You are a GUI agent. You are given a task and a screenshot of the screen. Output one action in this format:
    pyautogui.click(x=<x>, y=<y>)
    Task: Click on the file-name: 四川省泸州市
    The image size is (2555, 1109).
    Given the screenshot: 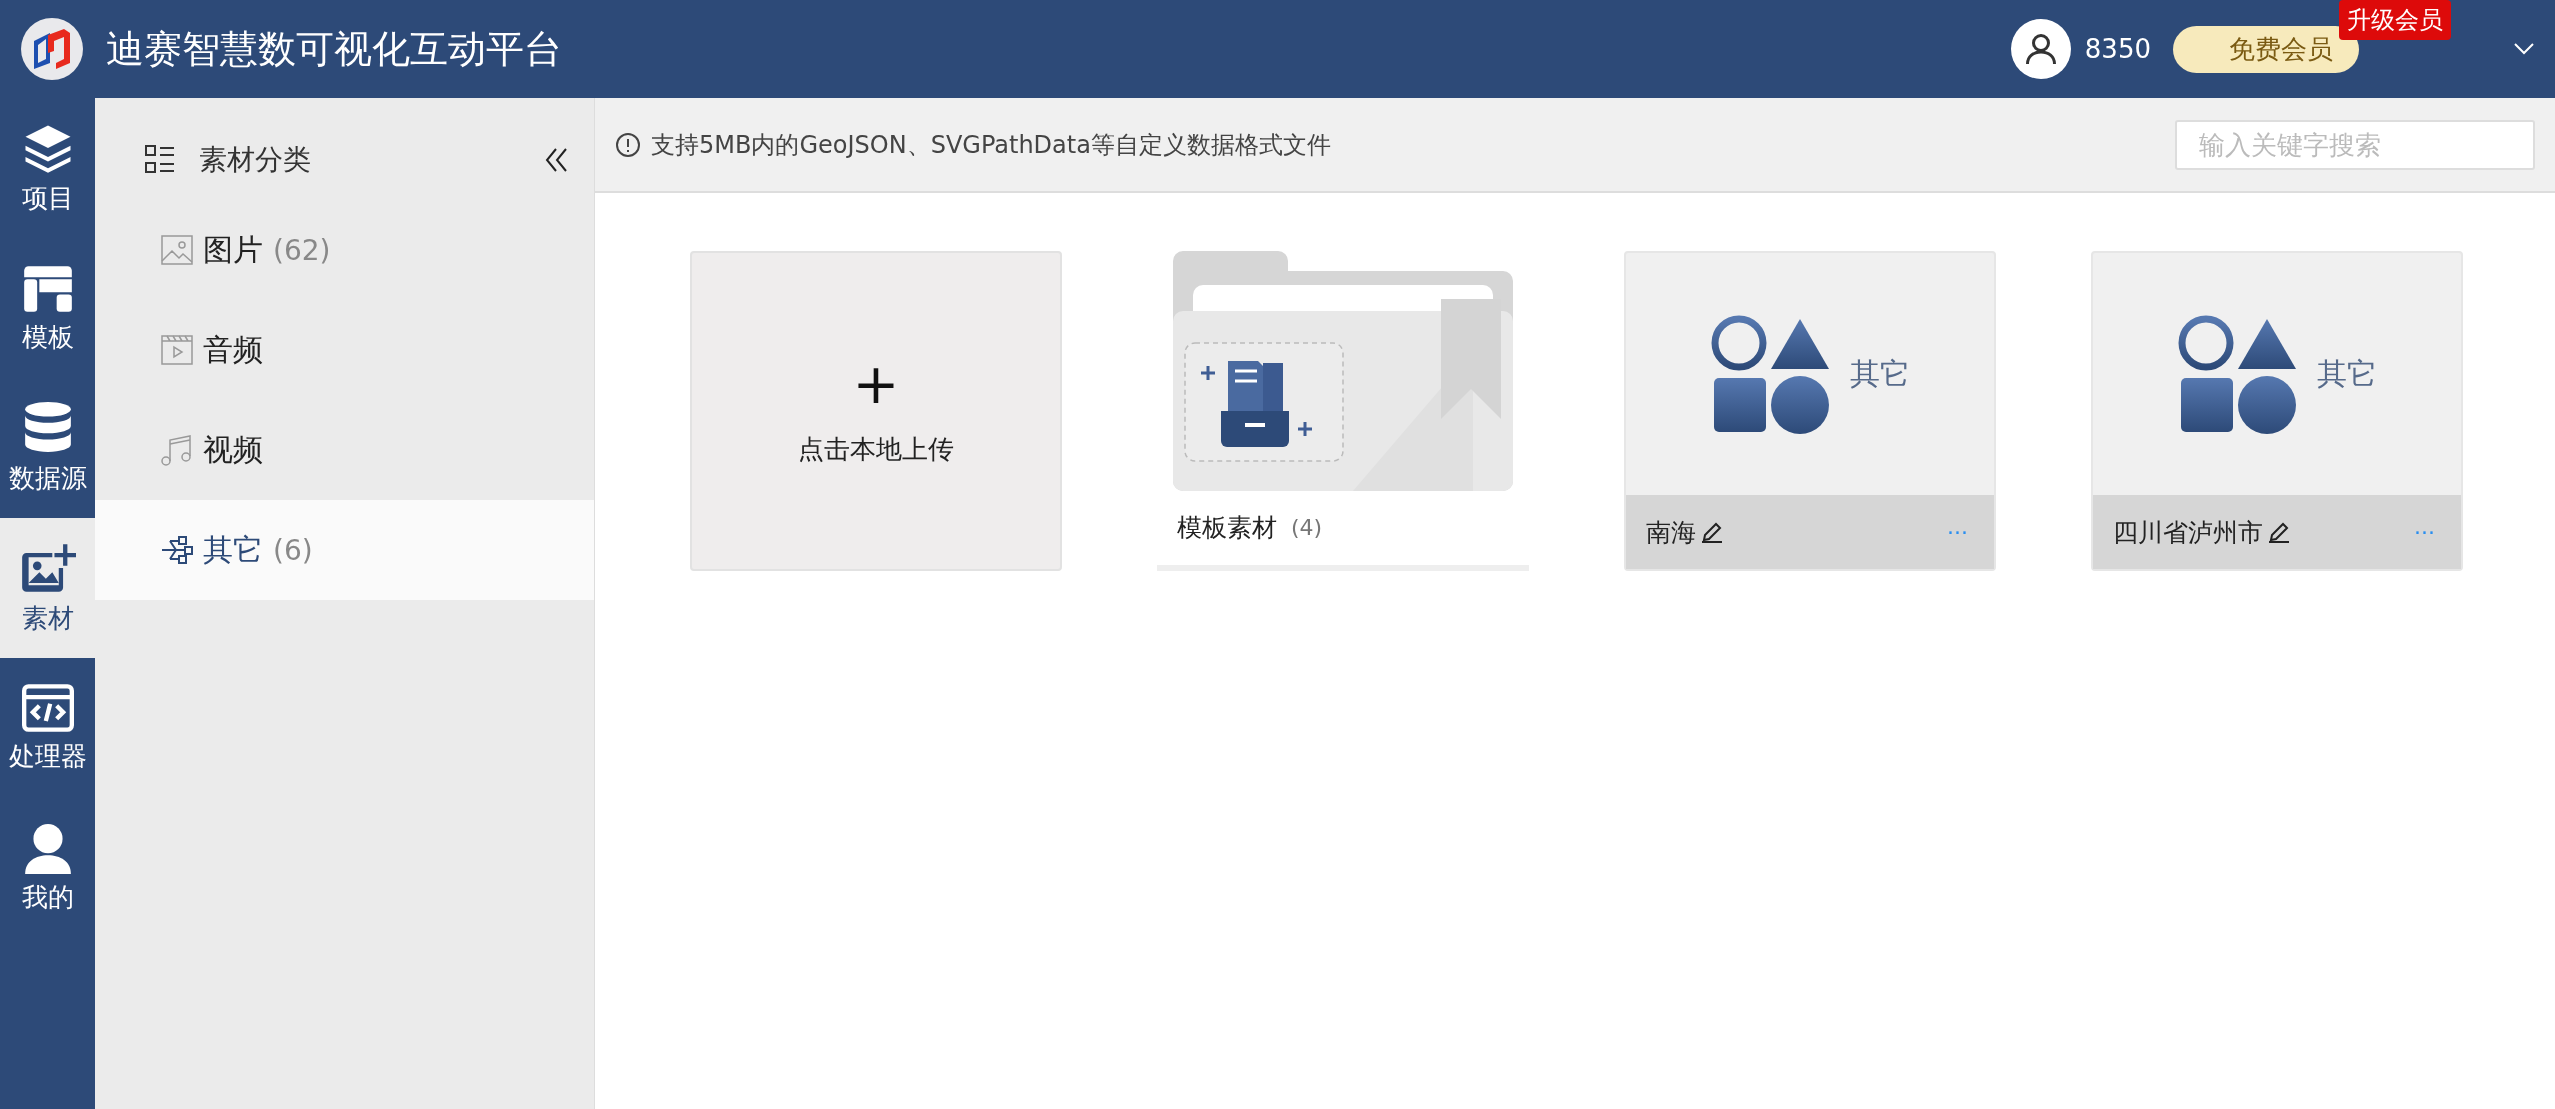 What is the action you would take?
    pyautogui.click(x=2188, y=532)
    